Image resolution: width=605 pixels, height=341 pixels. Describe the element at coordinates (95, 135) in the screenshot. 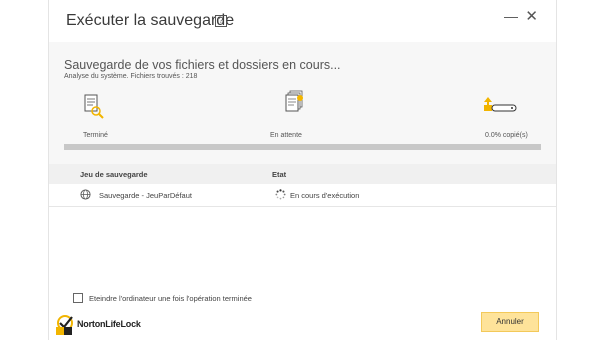

I see `step-label-complete: Terminé` at that location.